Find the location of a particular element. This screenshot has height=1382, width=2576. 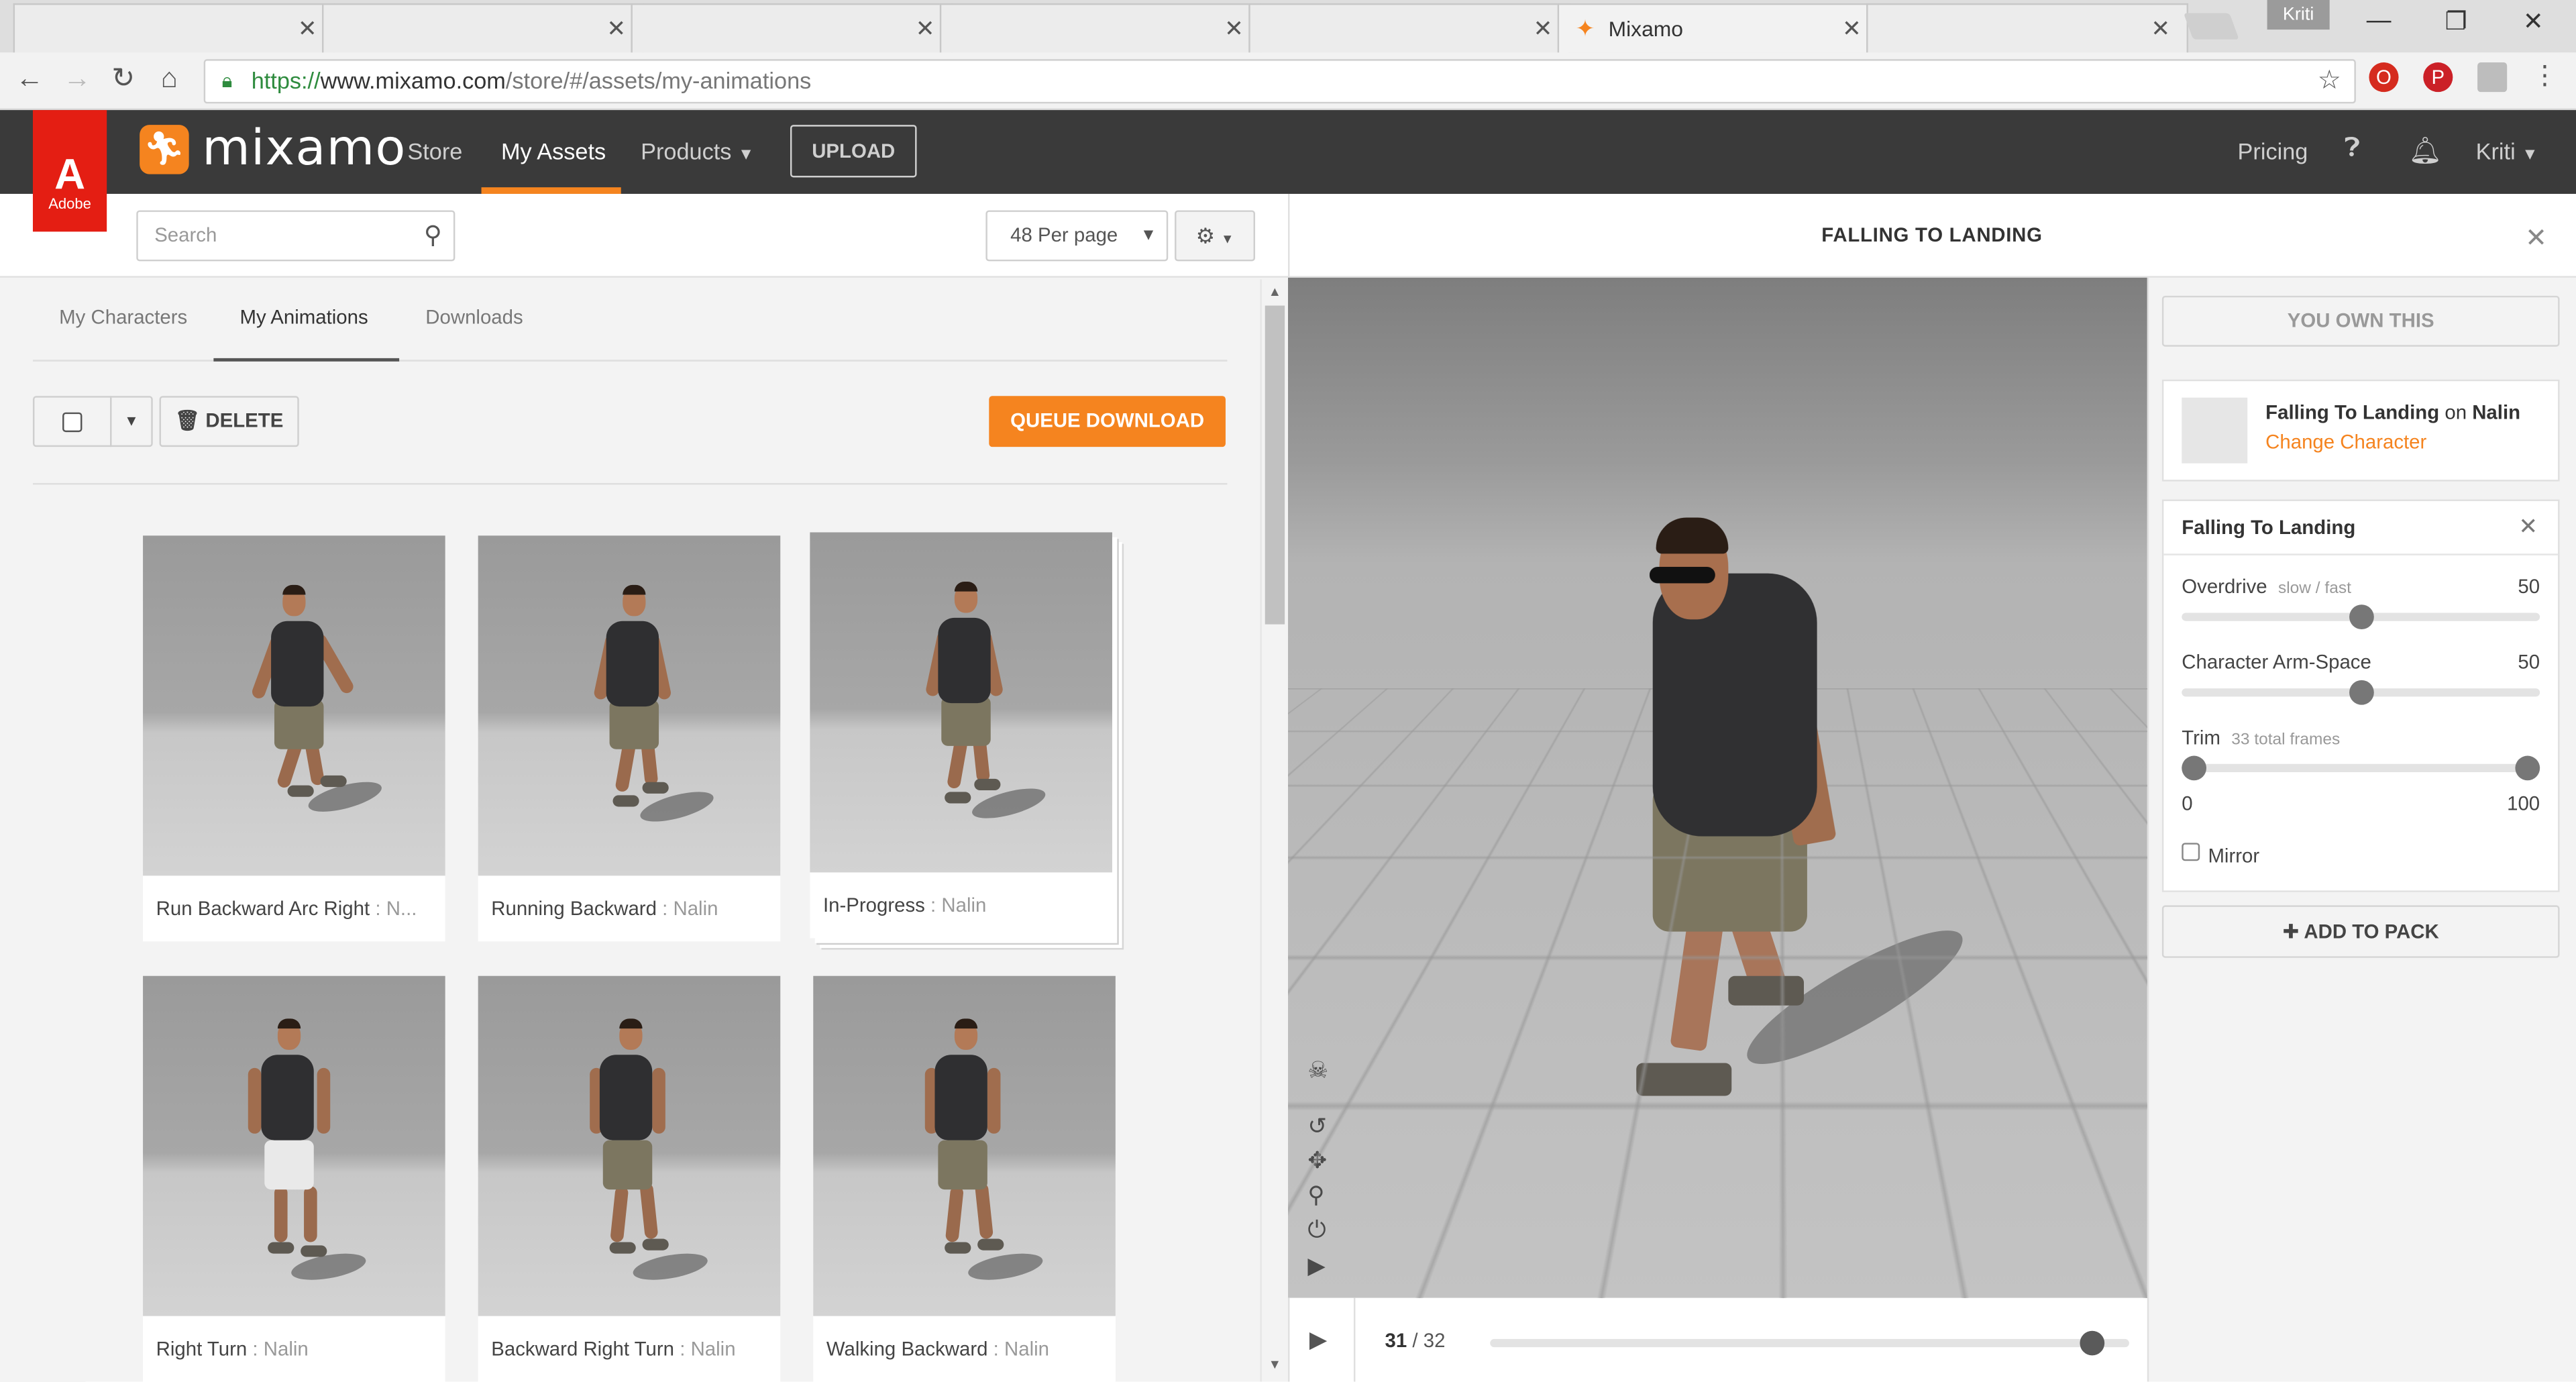

add-to-pack-button: ✚ ADD TO PACK is located at coordinates (2360, 931).